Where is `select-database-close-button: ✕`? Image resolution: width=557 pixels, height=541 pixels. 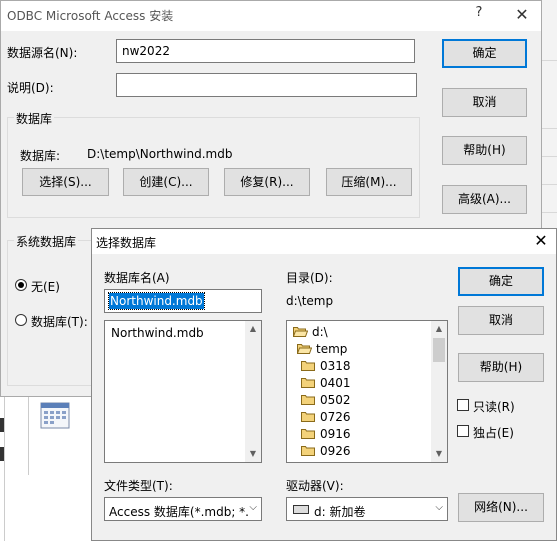 select-database-close-button: ✕ is located at coordinates (541, 241).